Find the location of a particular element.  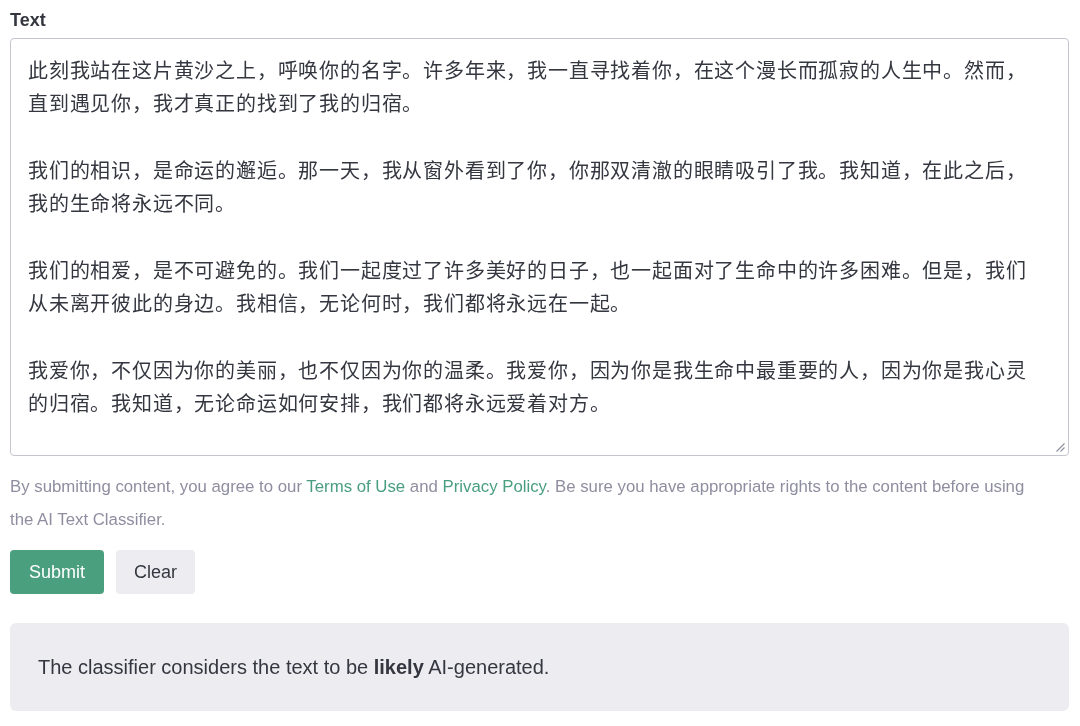

text-paragraph: 此刻我站在这片黄沙之上，呼唤你的名字。许多年来，我一直寻找着你，在这个漫长而孤寂的人生中。然而，直到遇见你，我才真正的找到了我的归宿。 is located at coordinates (528, 88).